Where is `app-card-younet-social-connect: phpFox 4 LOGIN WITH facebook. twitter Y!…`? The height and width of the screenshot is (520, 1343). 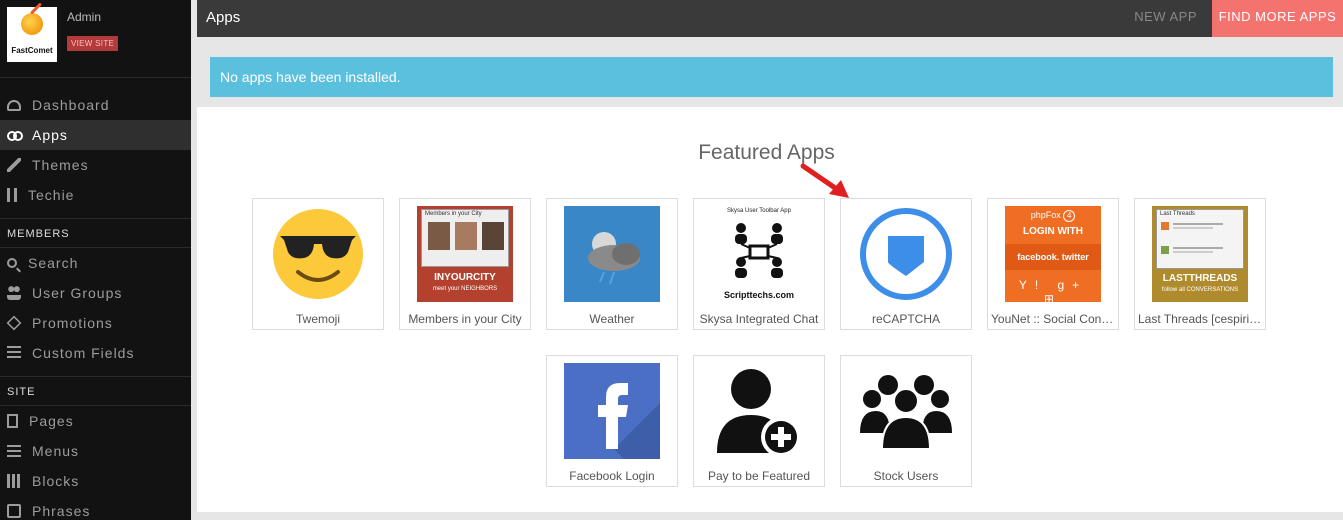
app-card-younet-social-connect: phpFox 4 LOGIN WITH facebook. twitter Y!… is located at coordinates (1053, 264).